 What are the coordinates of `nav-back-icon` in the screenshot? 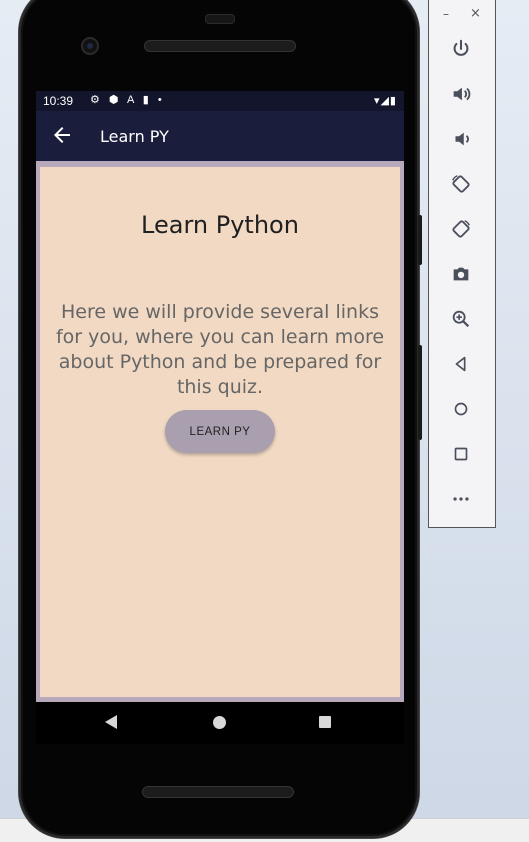 It's located at (111, 722).